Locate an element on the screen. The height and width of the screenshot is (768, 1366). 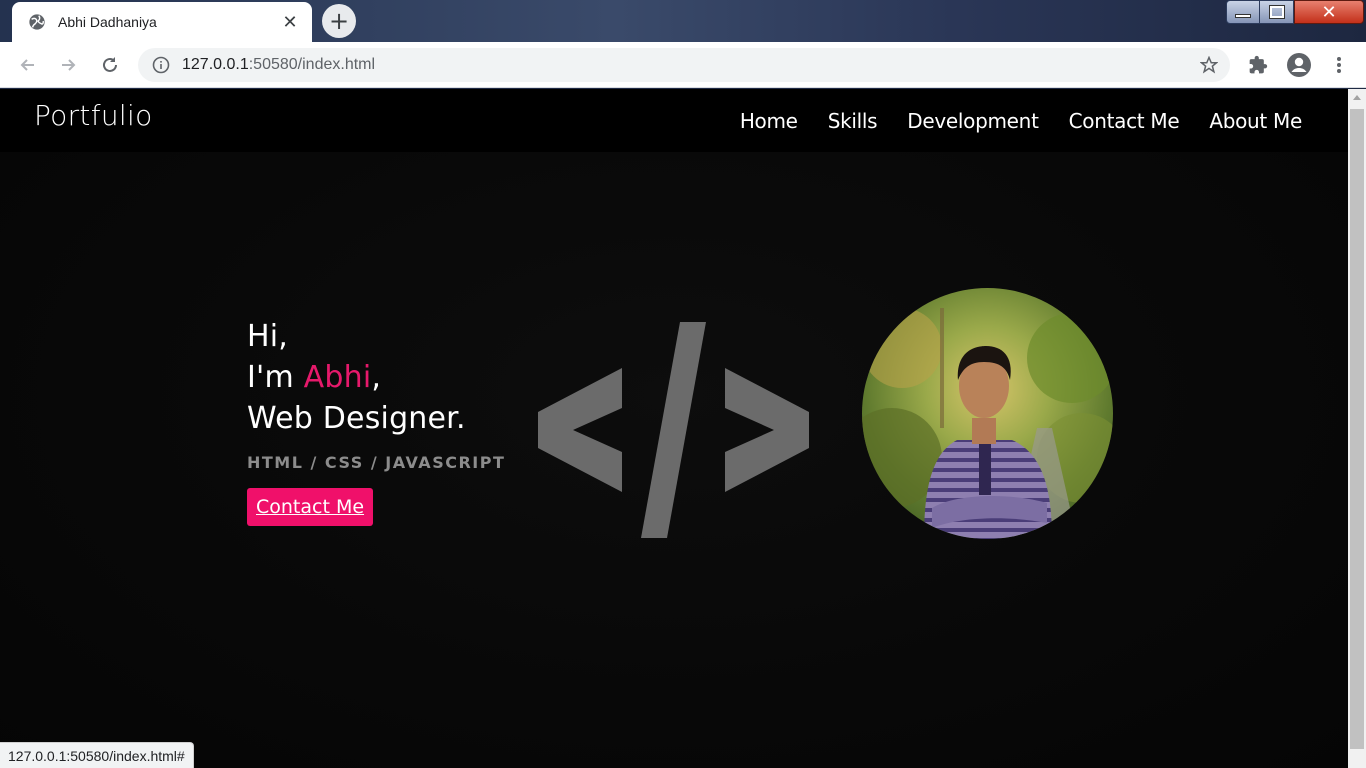
browser-titlebar: Abhi Dadhaniya ✕ + ✕ is located at coordinates (683, 21).